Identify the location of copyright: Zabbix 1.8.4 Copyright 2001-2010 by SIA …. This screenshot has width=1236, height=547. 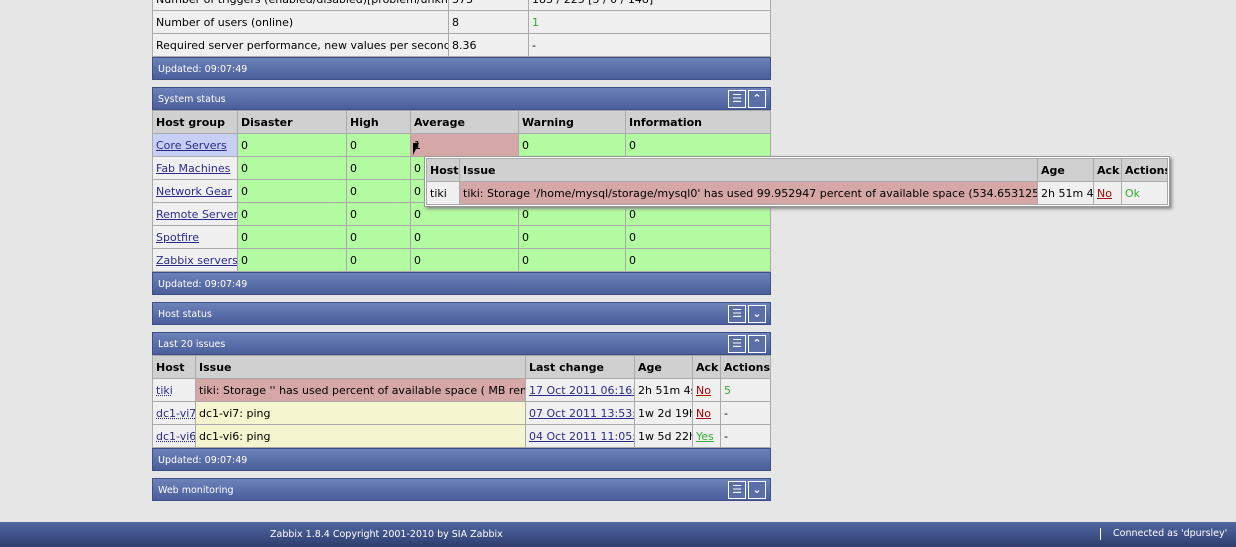
(386, 534).